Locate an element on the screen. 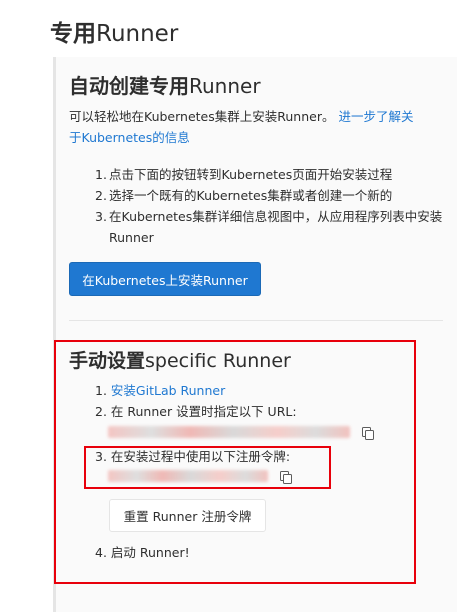  manual-title-prefix: 手动设置 is located at coordinates (107, 361).